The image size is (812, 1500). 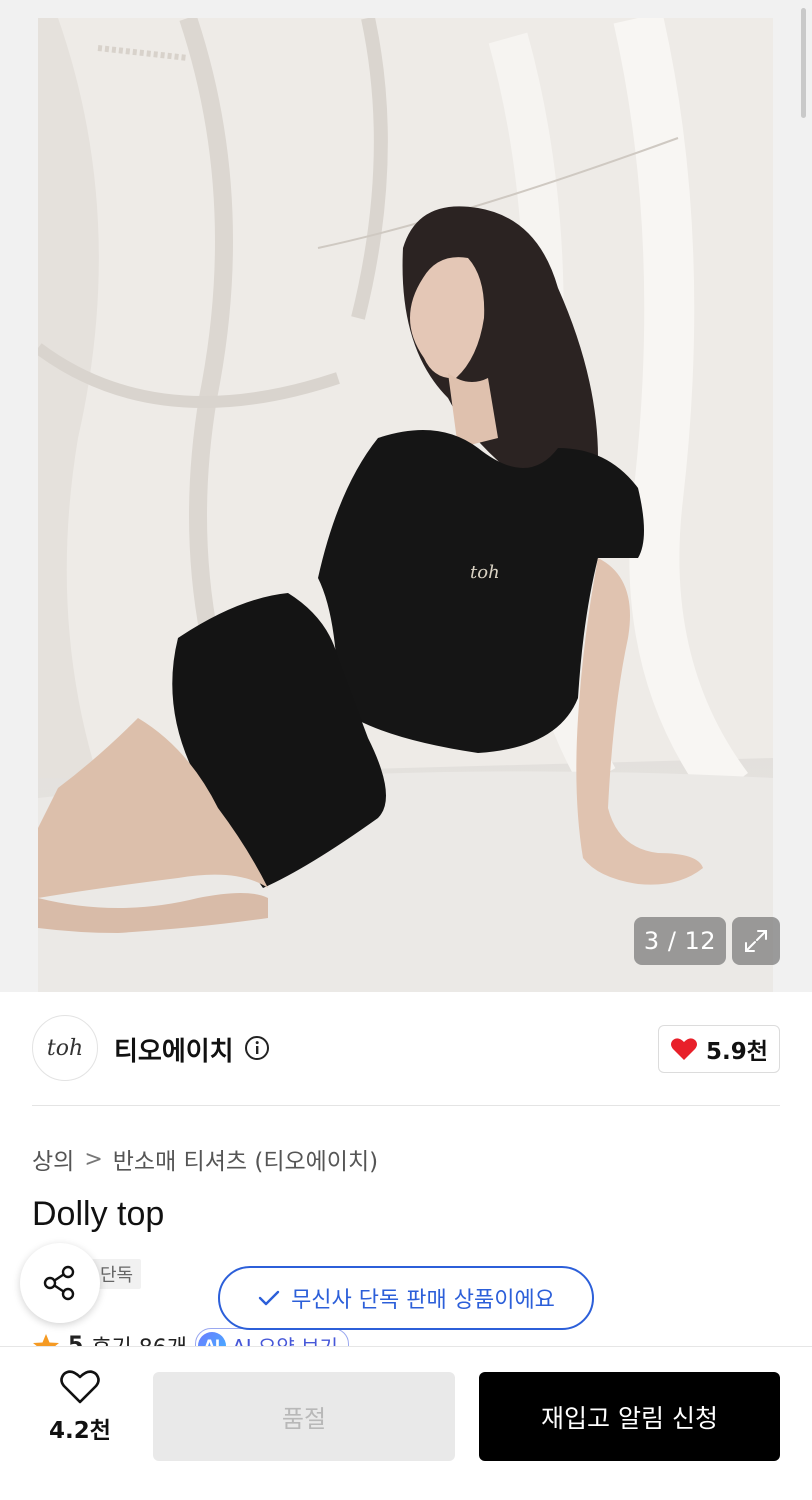 What do you see at coordinates (684, 1049) in the screenshot?
I see `heart-icon` at bounding box center [684, 1049].